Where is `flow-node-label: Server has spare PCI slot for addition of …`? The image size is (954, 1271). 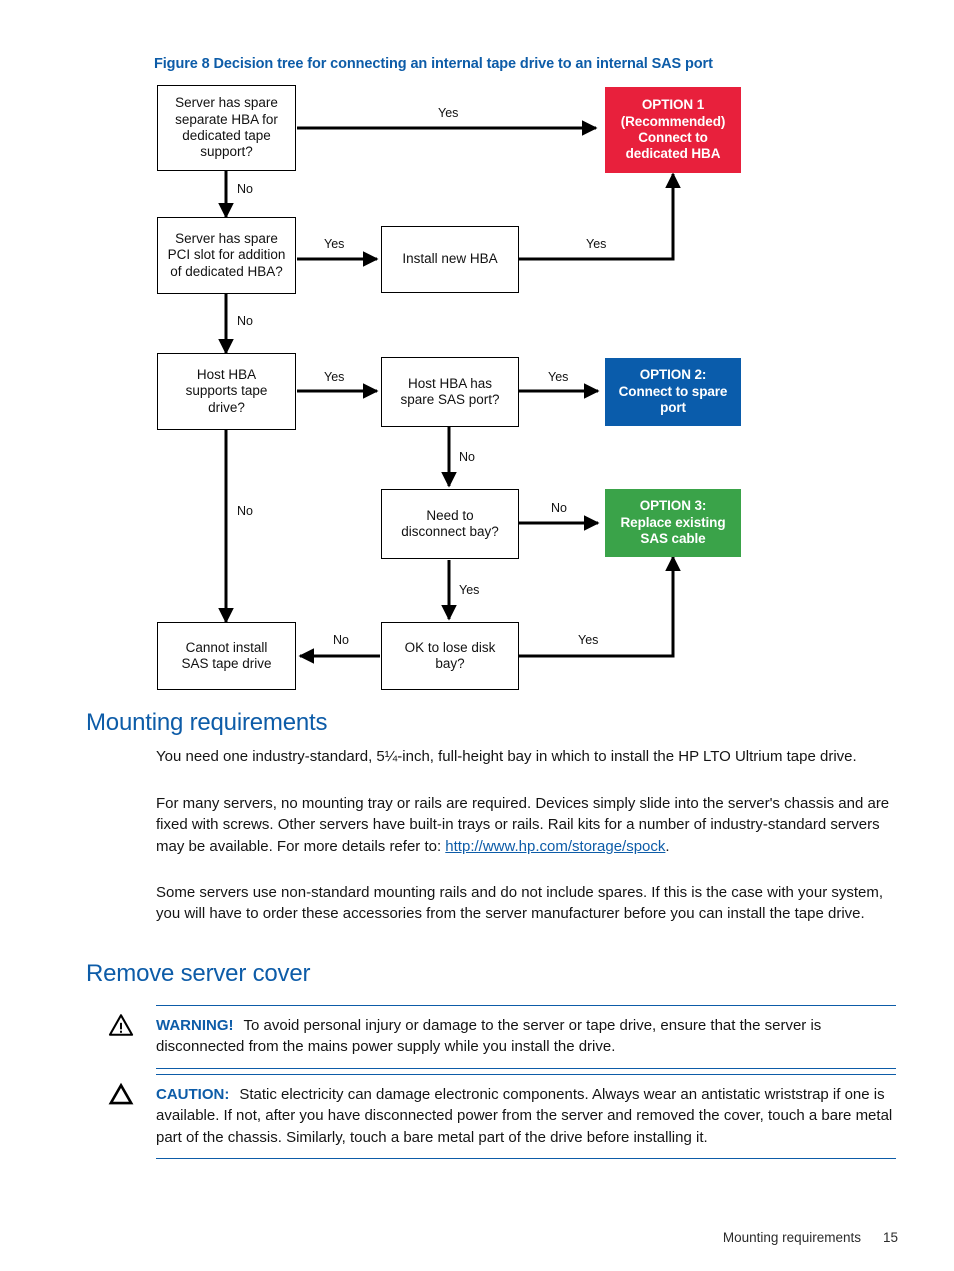
flow-node-label: Server has spare PCI slot for addition of … is located at coordinates (226, 254).